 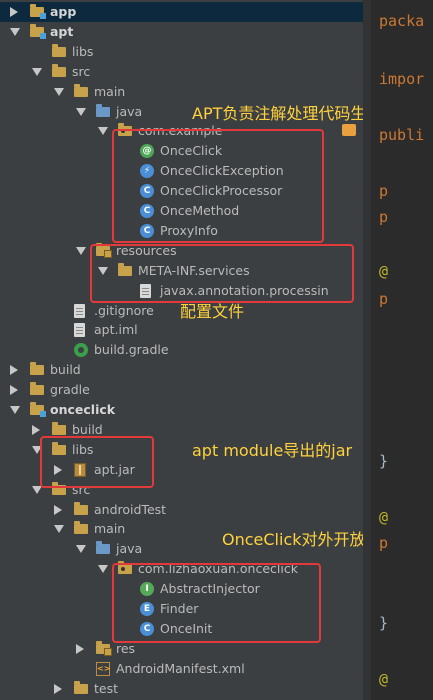 What do you see at coordinates (181, 510) in the screenshot?
I see `tree-row-androidtest: androidTest` at bounding box center [181, 510].